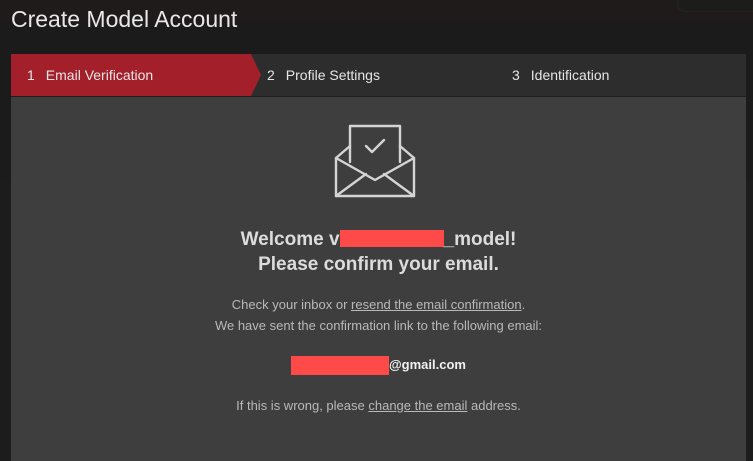 This screenshot has height=461, width=753. What do you see at coordinates (436, 304) in the screenshot?
I see `resend-confirmation-link: resend the email confirmation` at bounding box center [436, 304].